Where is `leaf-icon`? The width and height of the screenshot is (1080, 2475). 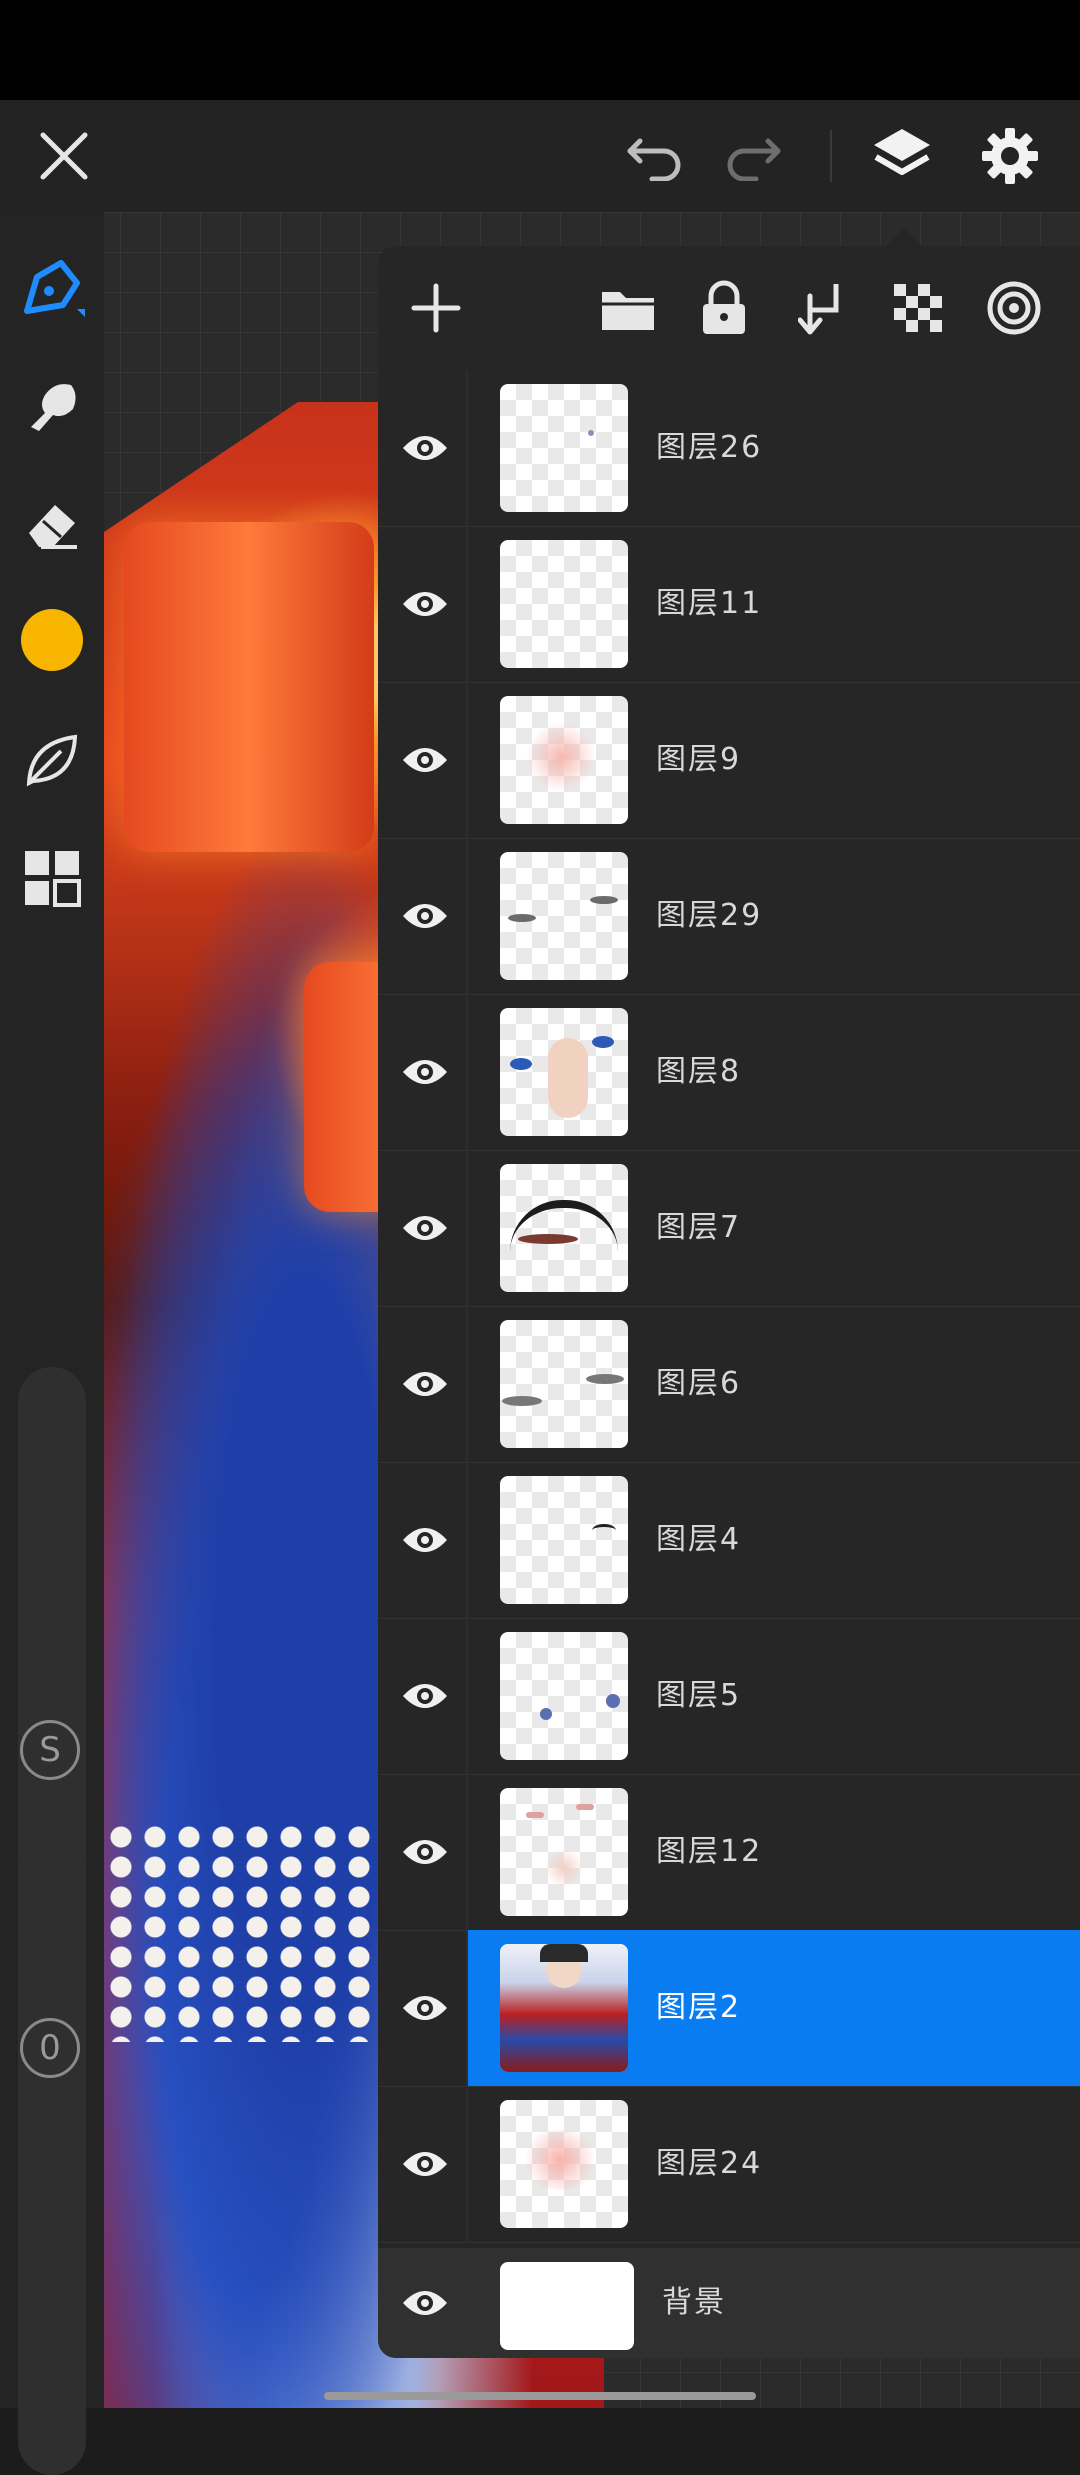
leaf-icon is located at coordinates (52, 760).